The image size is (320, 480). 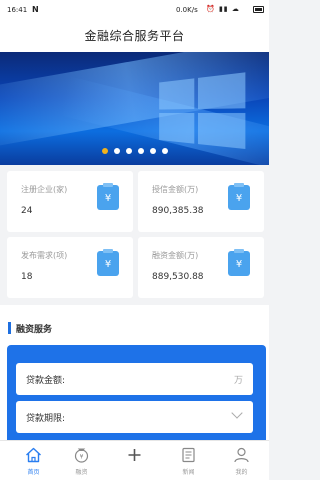 What do you see at coordinates (134, 417) in the screenshot?
I see `loan-term-select: 贷款期限:` at bounding box center [134, 417].